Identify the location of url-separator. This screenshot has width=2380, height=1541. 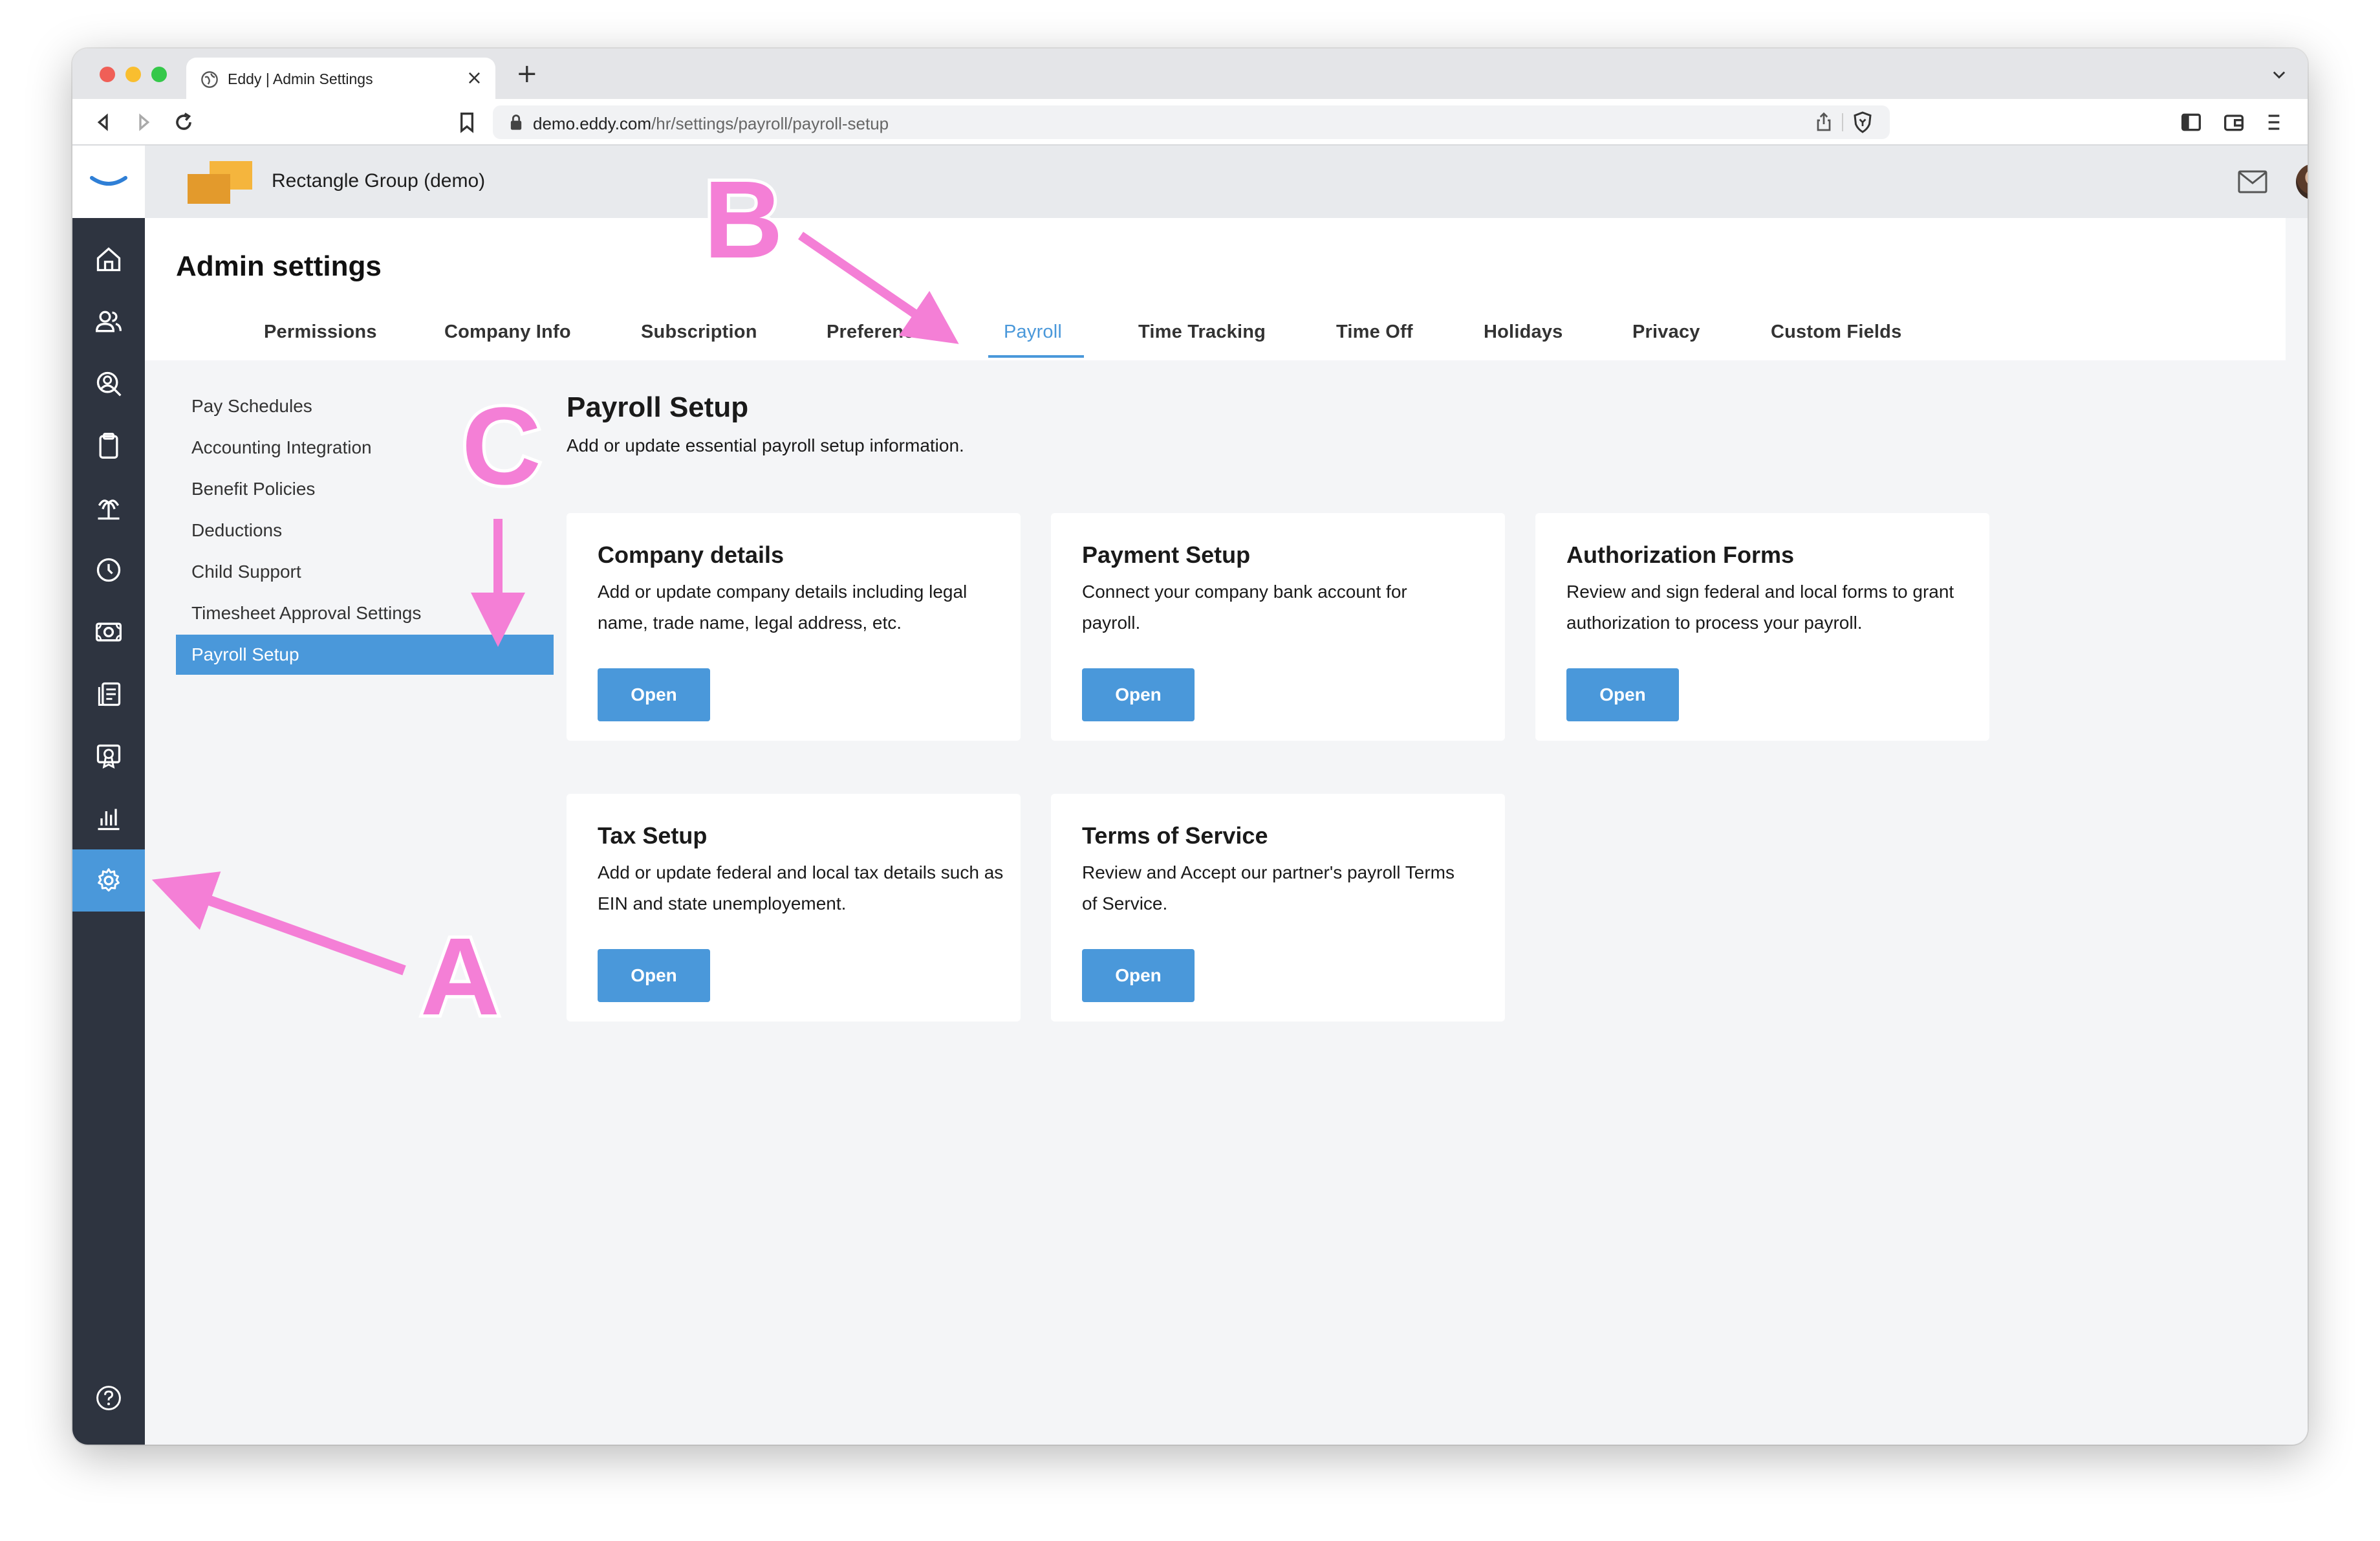
(1842, 122).